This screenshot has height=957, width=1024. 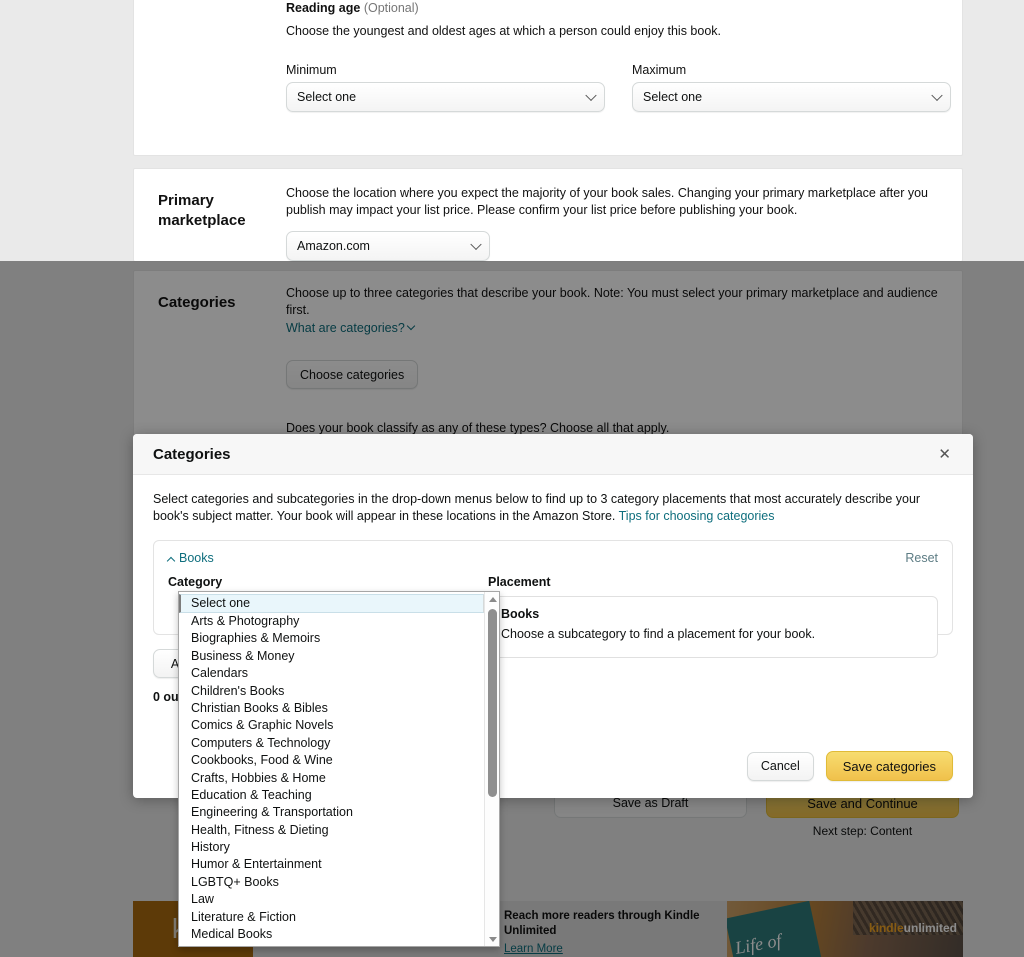 What do you see at coordinates (331, 847) in the screenshot?
I see `dropdown-option: History` at bounding box center [331, 847].